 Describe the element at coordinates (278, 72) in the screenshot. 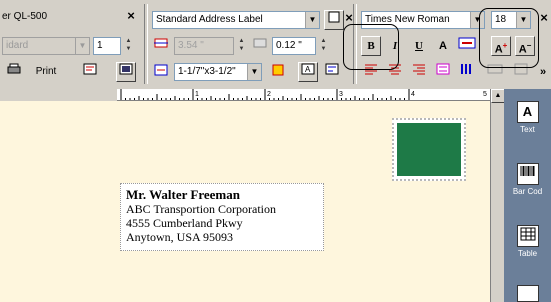

I see `rotate-icon` at that location.